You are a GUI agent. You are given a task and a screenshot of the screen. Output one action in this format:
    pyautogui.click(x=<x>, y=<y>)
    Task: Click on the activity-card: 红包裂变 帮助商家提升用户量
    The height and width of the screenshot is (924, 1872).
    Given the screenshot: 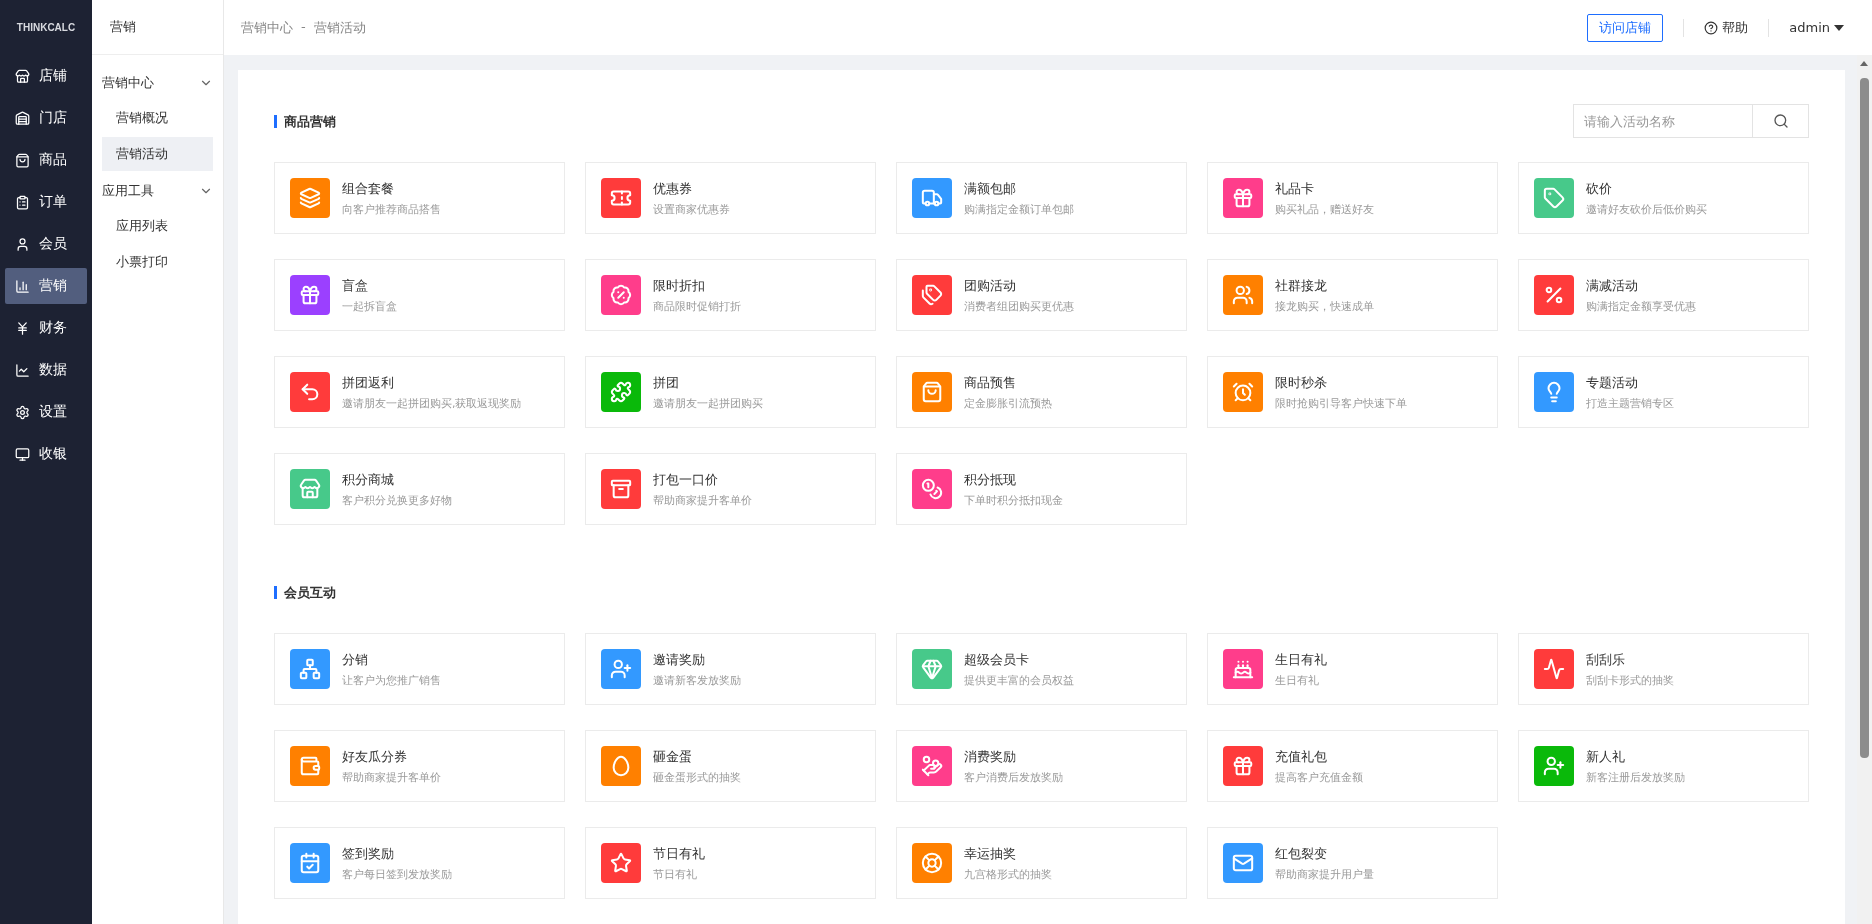 What is the action you would take?
    pyautogui.click(x=1352, y=863)
    